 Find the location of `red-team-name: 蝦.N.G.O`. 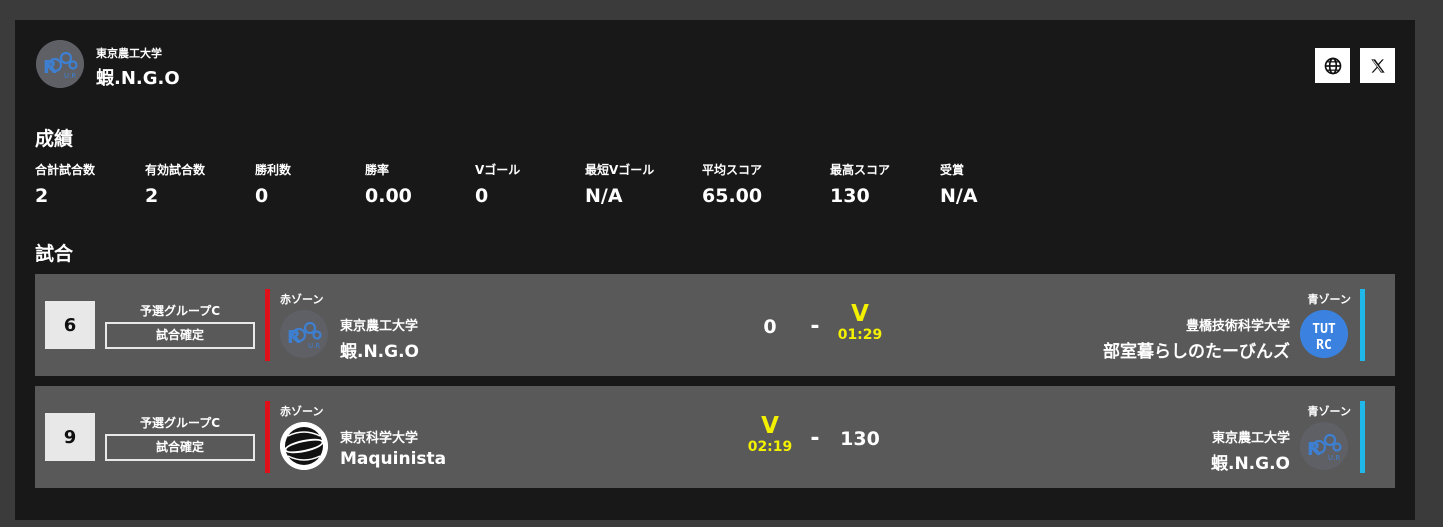

red-team-name: 蝦.N.G.O is located at coordinates (380, 352).